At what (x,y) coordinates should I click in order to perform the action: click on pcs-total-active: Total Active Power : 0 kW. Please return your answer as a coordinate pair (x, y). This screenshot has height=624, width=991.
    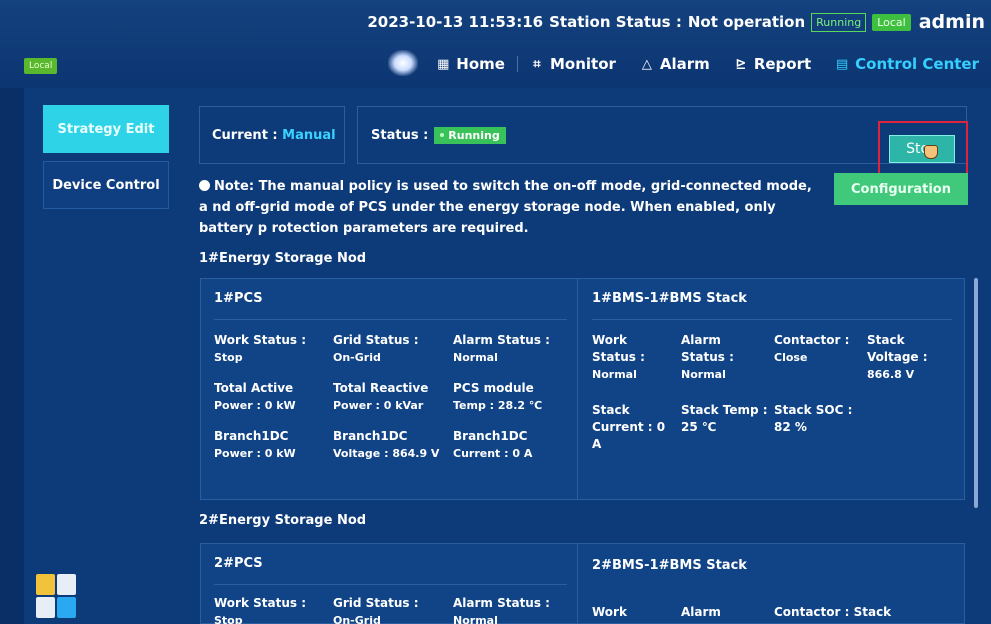
    Looking at the image, I should click on (255, 397).